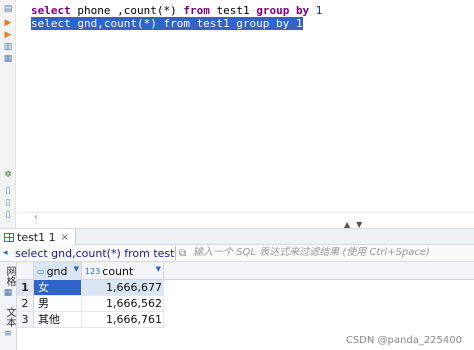 The width and height of the screenshot is (474, 350). What do you see at coordinates (8, 47) in the screenshot?
I see `explain-plan-icon: ▥` at bounding box center [8, 47].